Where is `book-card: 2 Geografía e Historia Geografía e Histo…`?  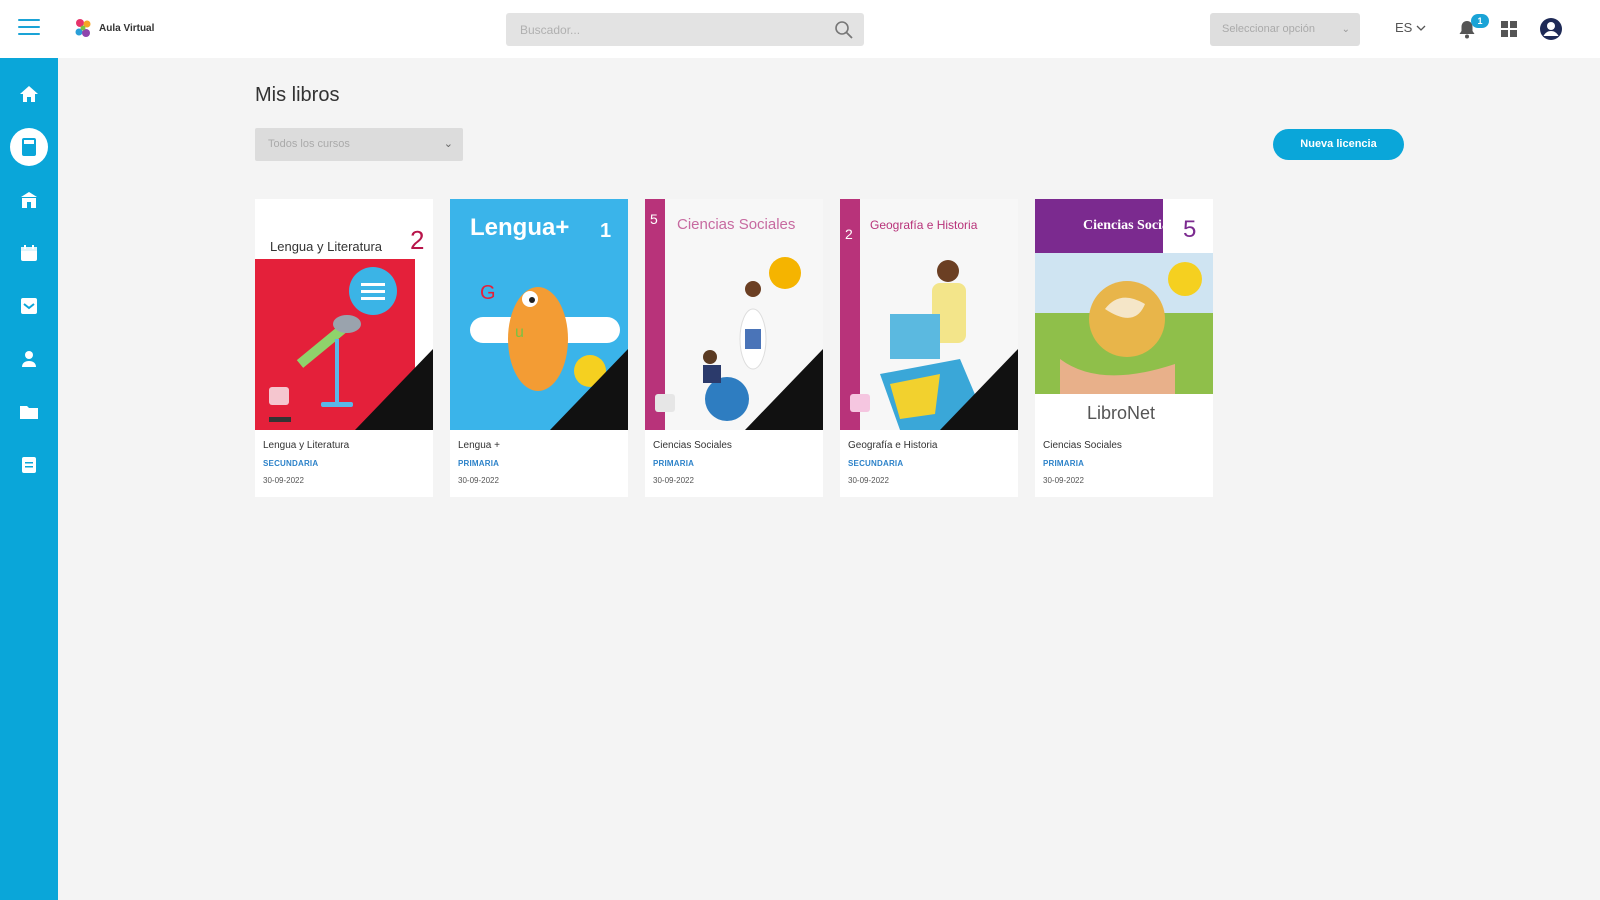 book-card: 2 Geografía e Historia Geografía e Histo… is located at coordinates (929, 348).